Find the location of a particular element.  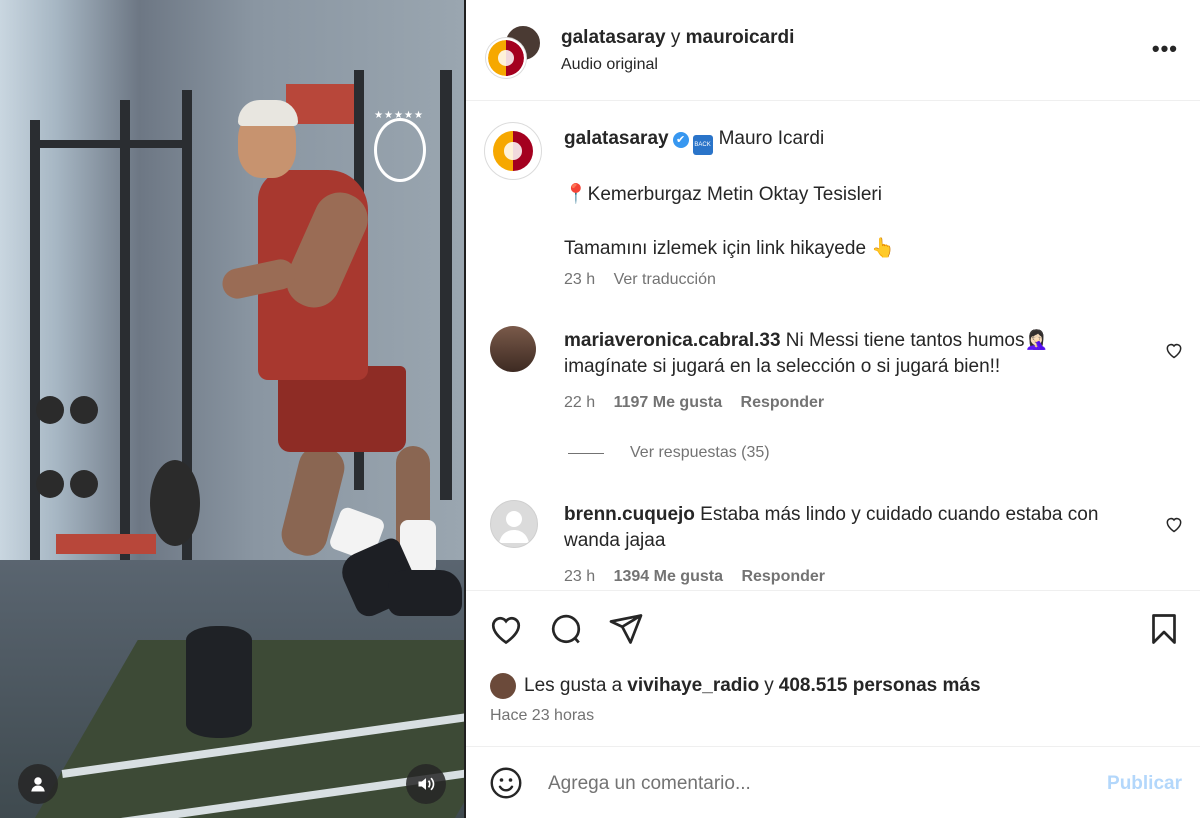

post-timestamp: Hace 23 horas is located at coordinates (542, 716).